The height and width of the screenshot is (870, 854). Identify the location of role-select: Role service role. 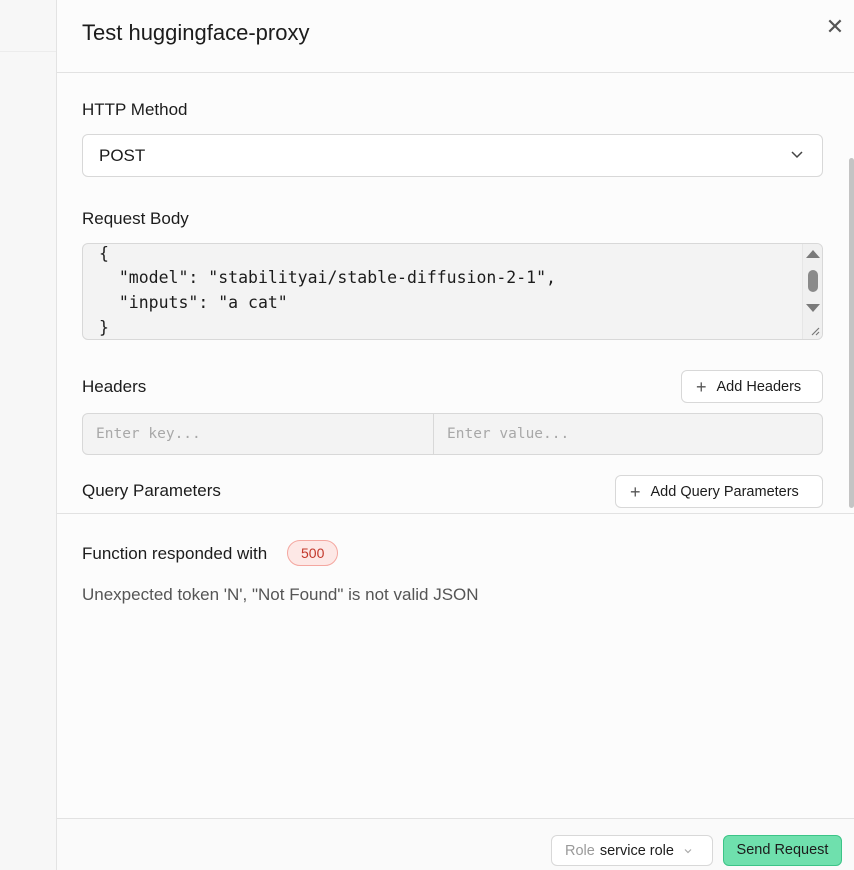
(632, 850).